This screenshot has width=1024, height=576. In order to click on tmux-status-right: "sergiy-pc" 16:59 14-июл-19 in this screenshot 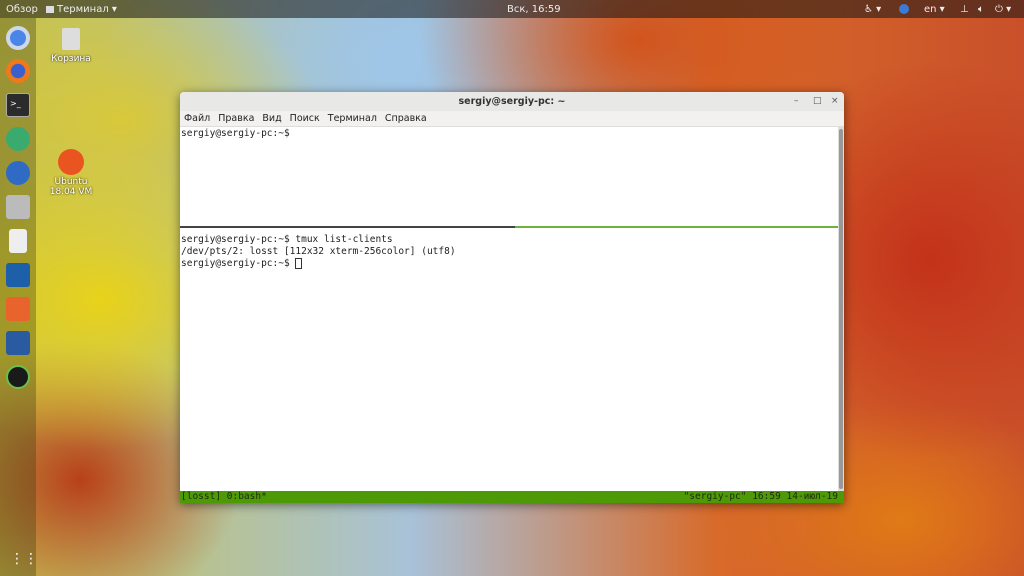, I will do `click(760, 496)`.